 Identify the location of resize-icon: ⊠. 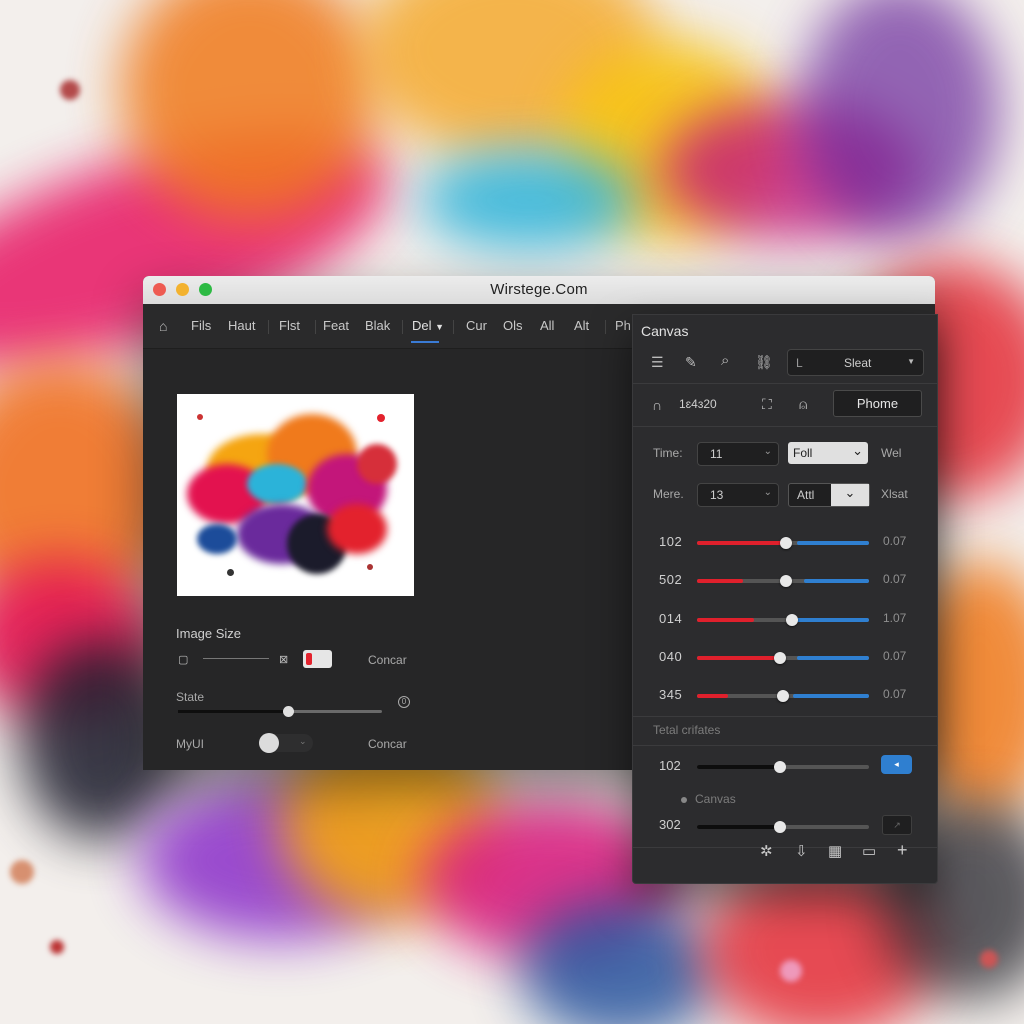
(283, 660).